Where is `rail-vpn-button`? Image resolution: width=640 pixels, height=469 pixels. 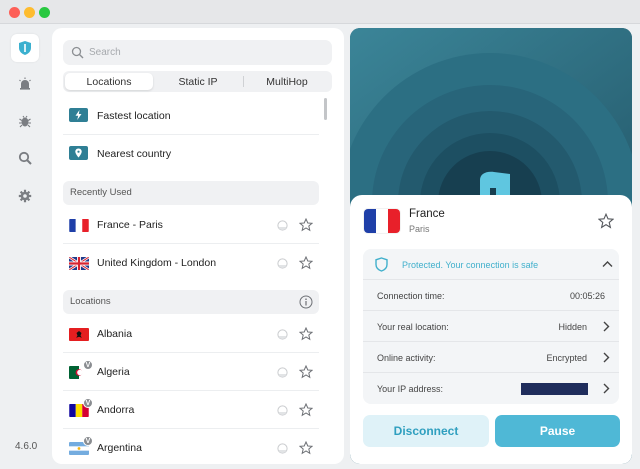
rail-vpn-button is located at coordinates (25, 48).